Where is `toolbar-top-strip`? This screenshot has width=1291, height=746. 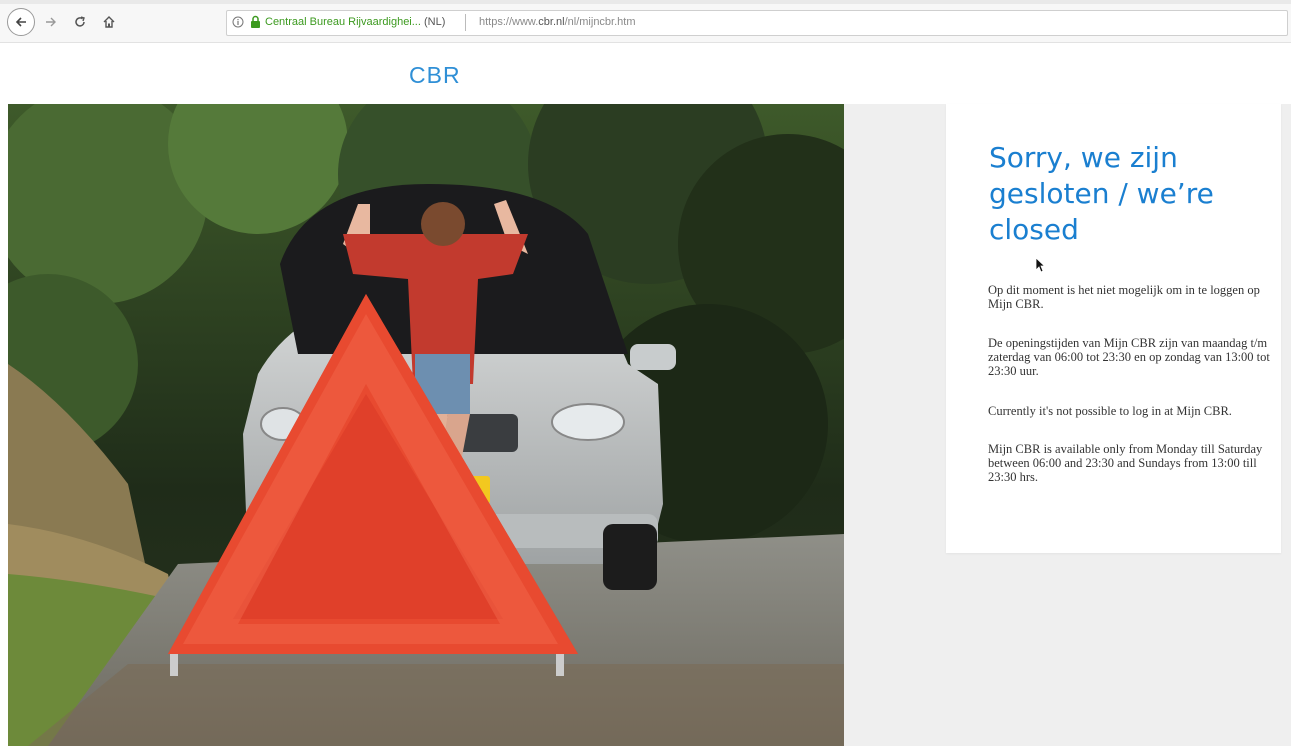 toolbar-top-strip is located at coordinates (645, 2).